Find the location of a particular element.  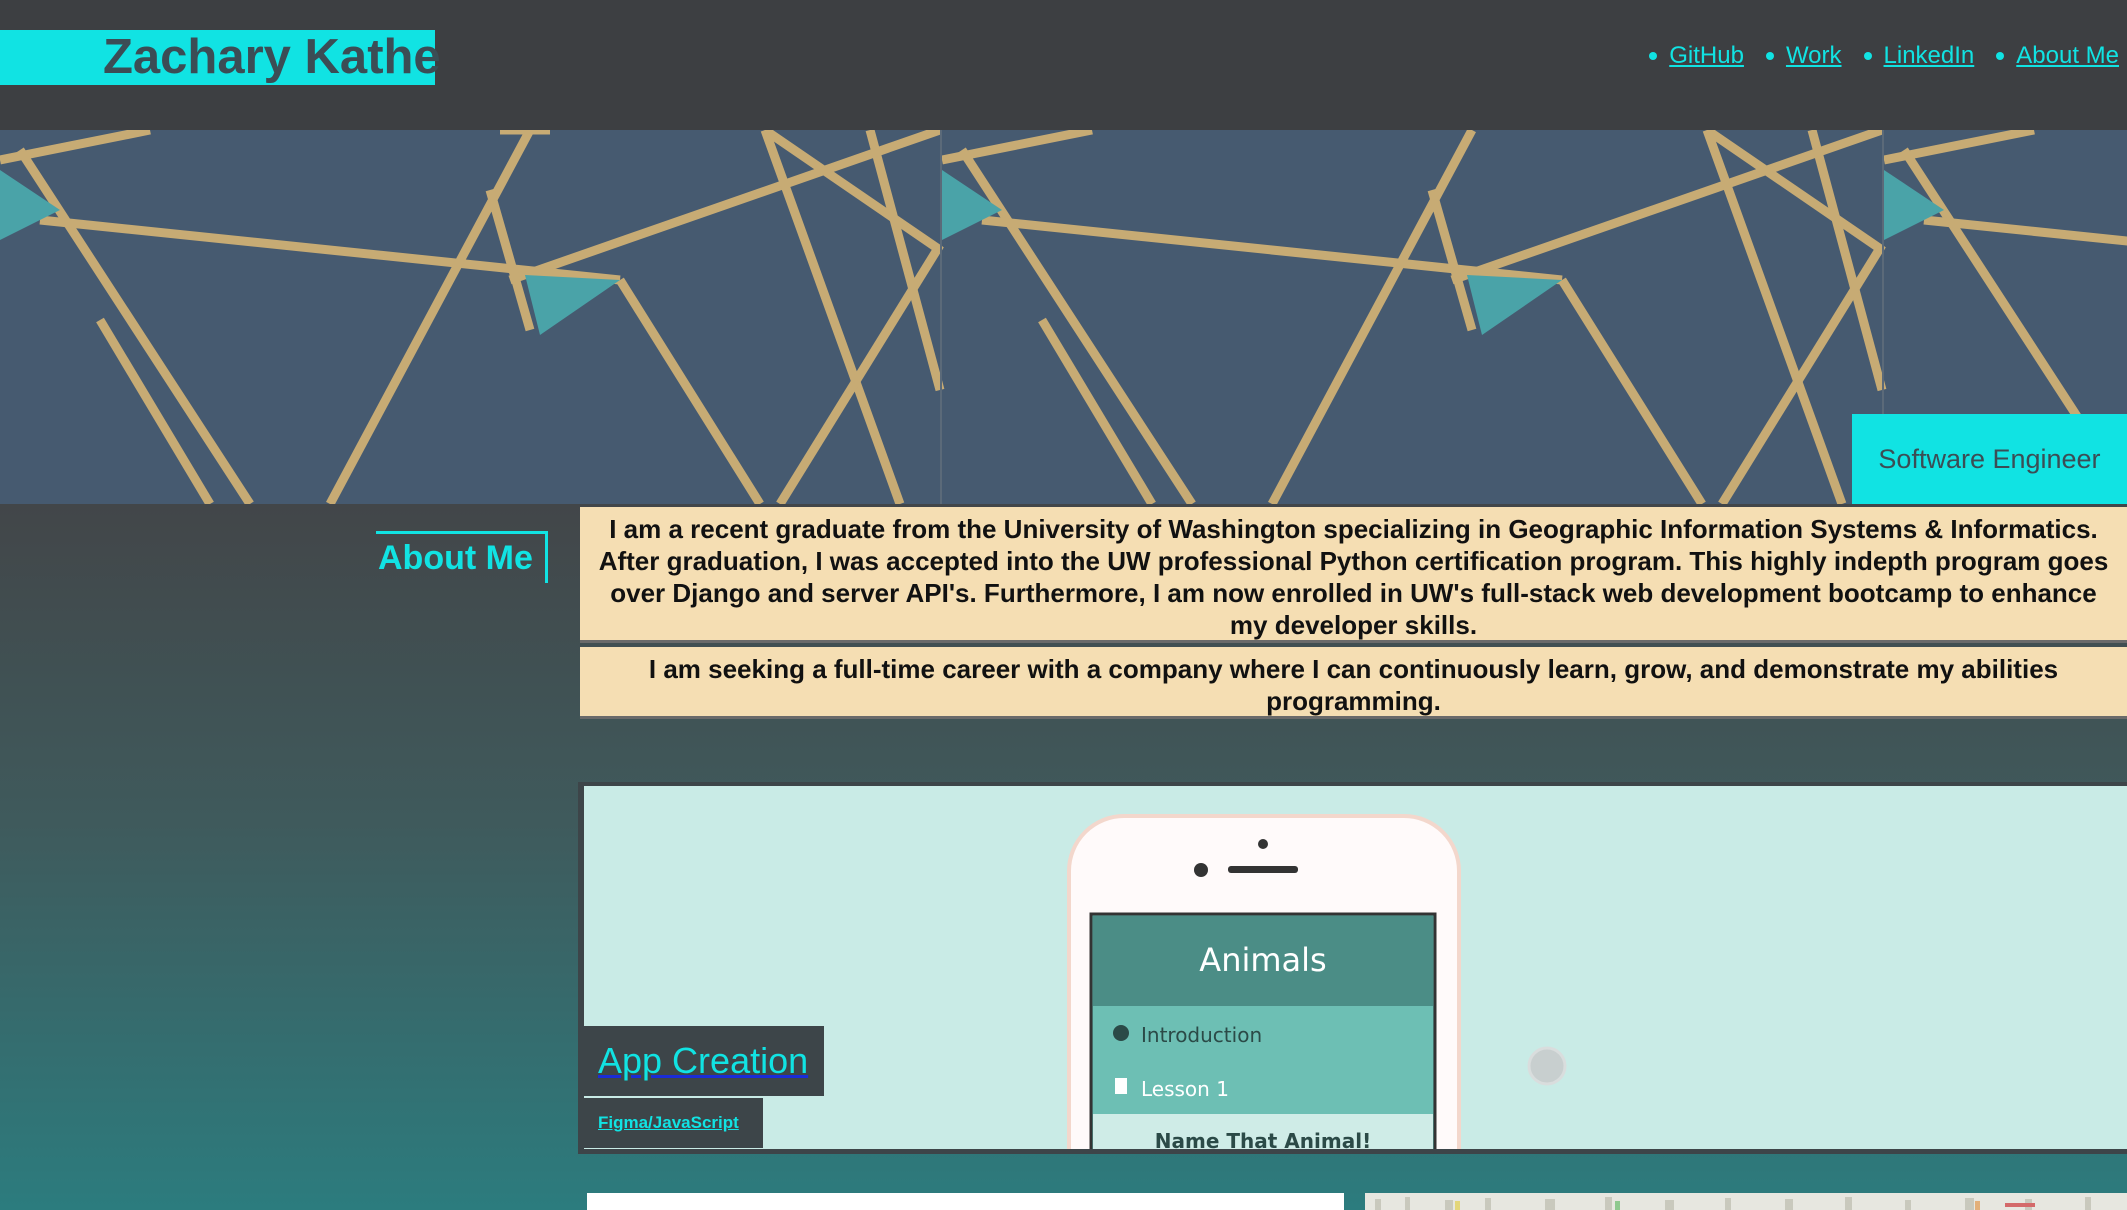

project-title-link: App Creation is located at coordinates (703, 1061).